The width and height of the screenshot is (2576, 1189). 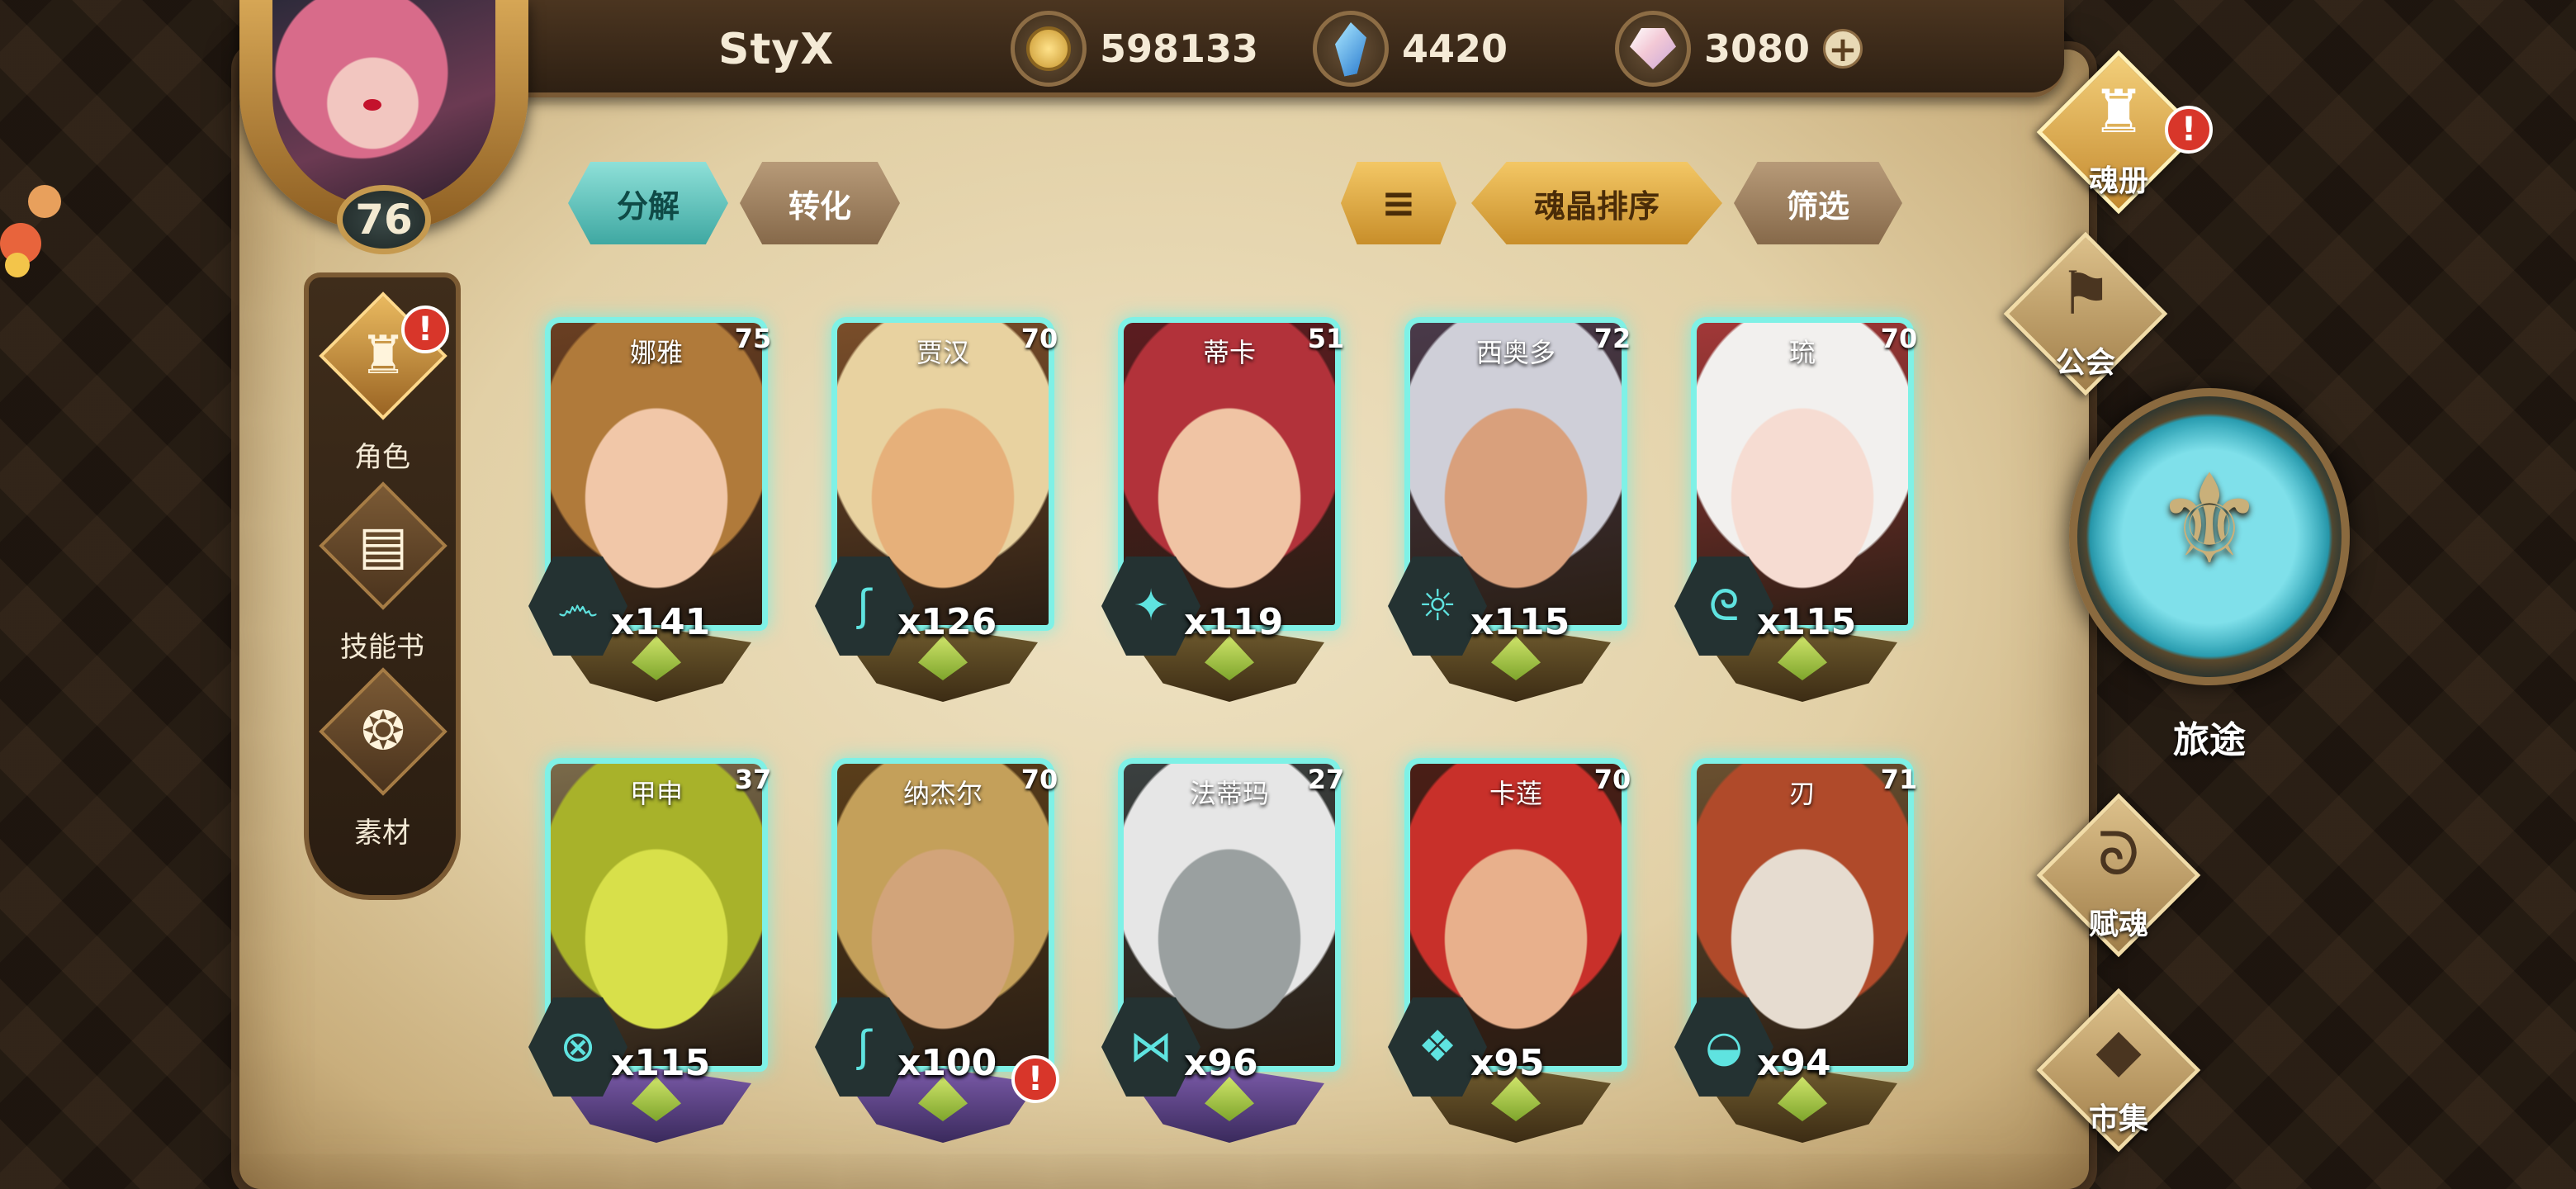 What do you see at coordinates (939, 511) in the screenshot?
I see `hero-card: 贾汉 70 ʃ x126` at bounding box center [939, 511].